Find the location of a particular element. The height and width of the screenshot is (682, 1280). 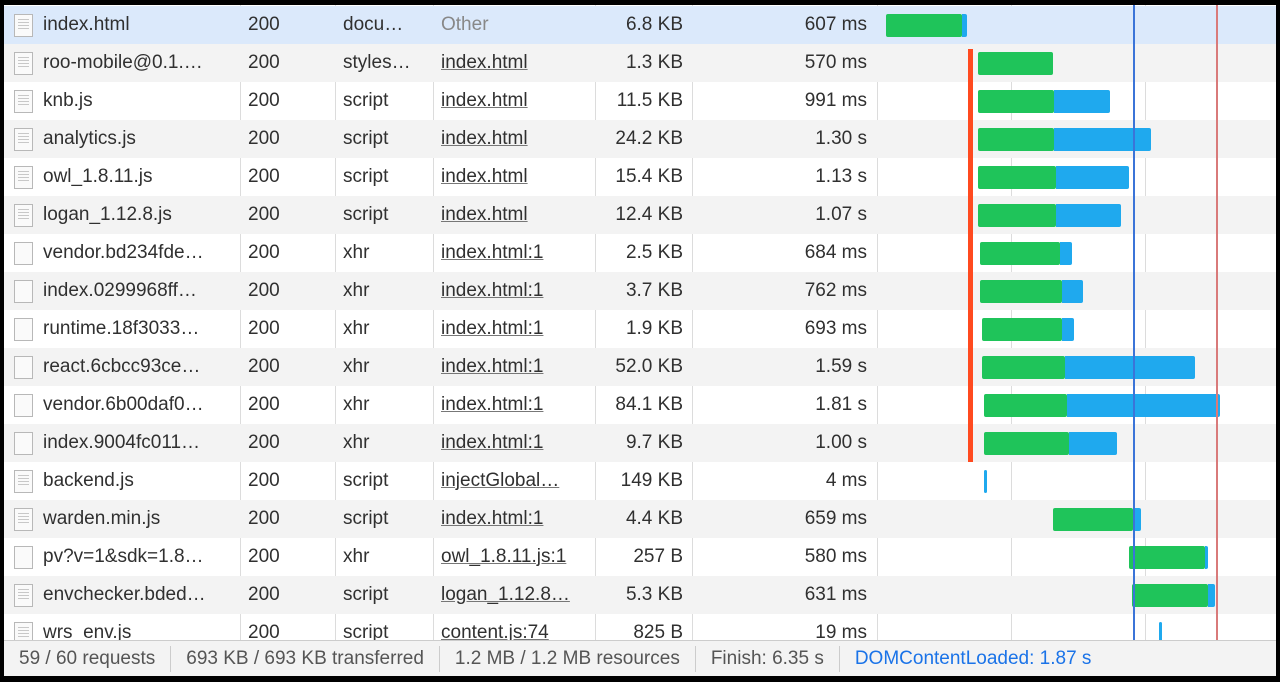

request-initiator: Other is located at coordinates (465, 24).